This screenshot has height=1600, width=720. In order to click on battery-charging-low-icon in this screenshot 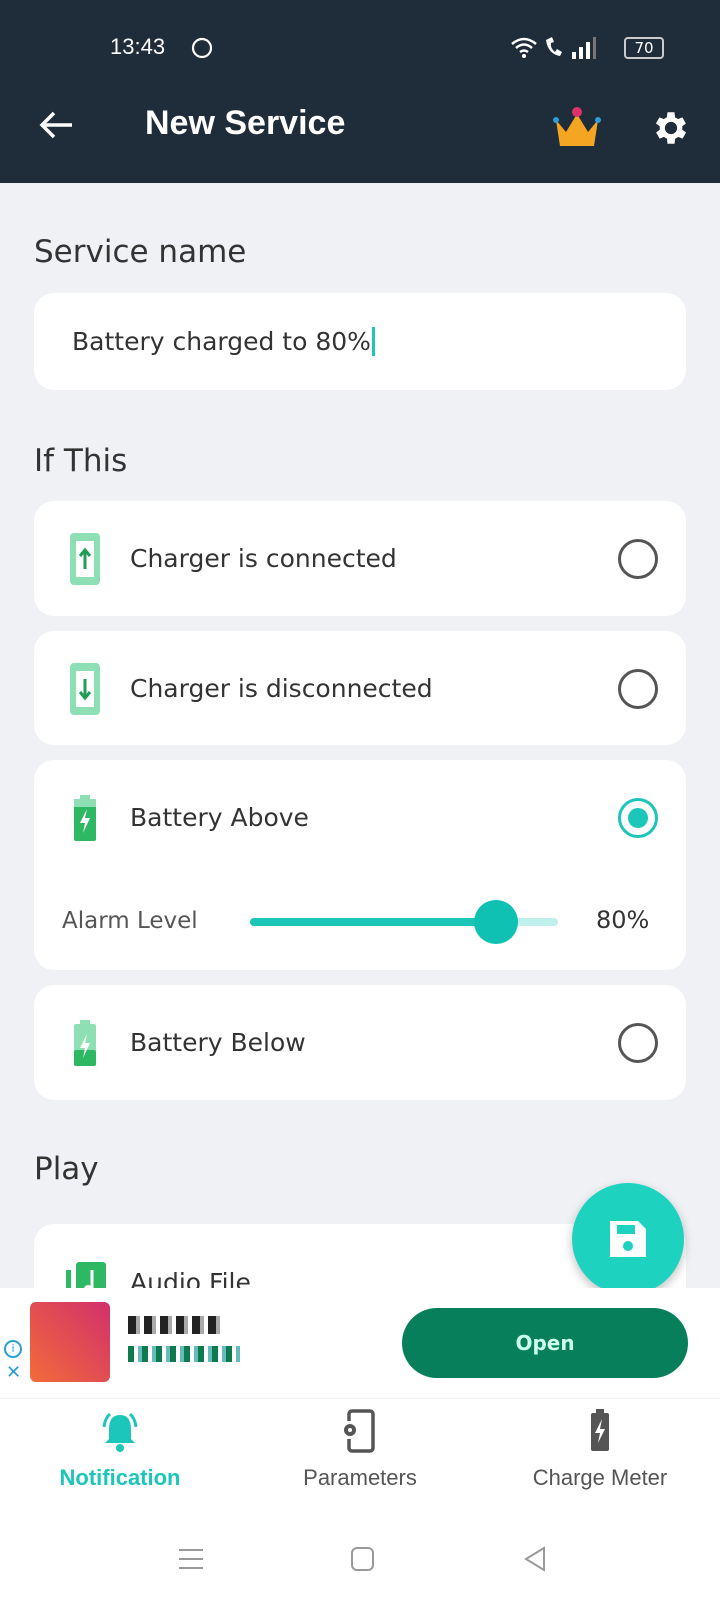, I will do `click(85, 1042)`.